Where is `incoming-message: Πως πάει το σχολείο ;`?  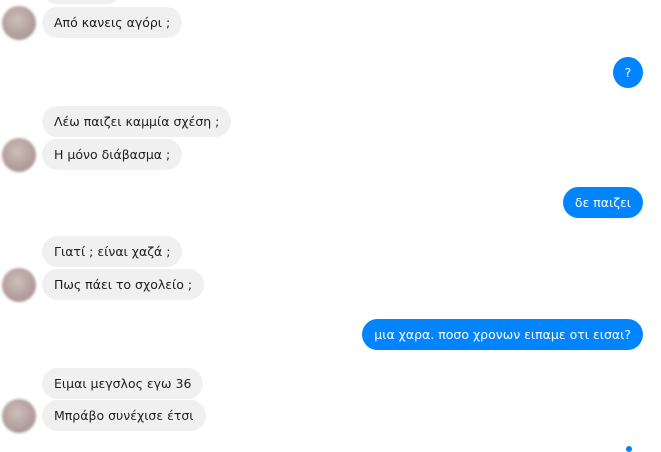
incoming-message: Πως πάει το σχολείο ; is located at coordinates (123, 284).